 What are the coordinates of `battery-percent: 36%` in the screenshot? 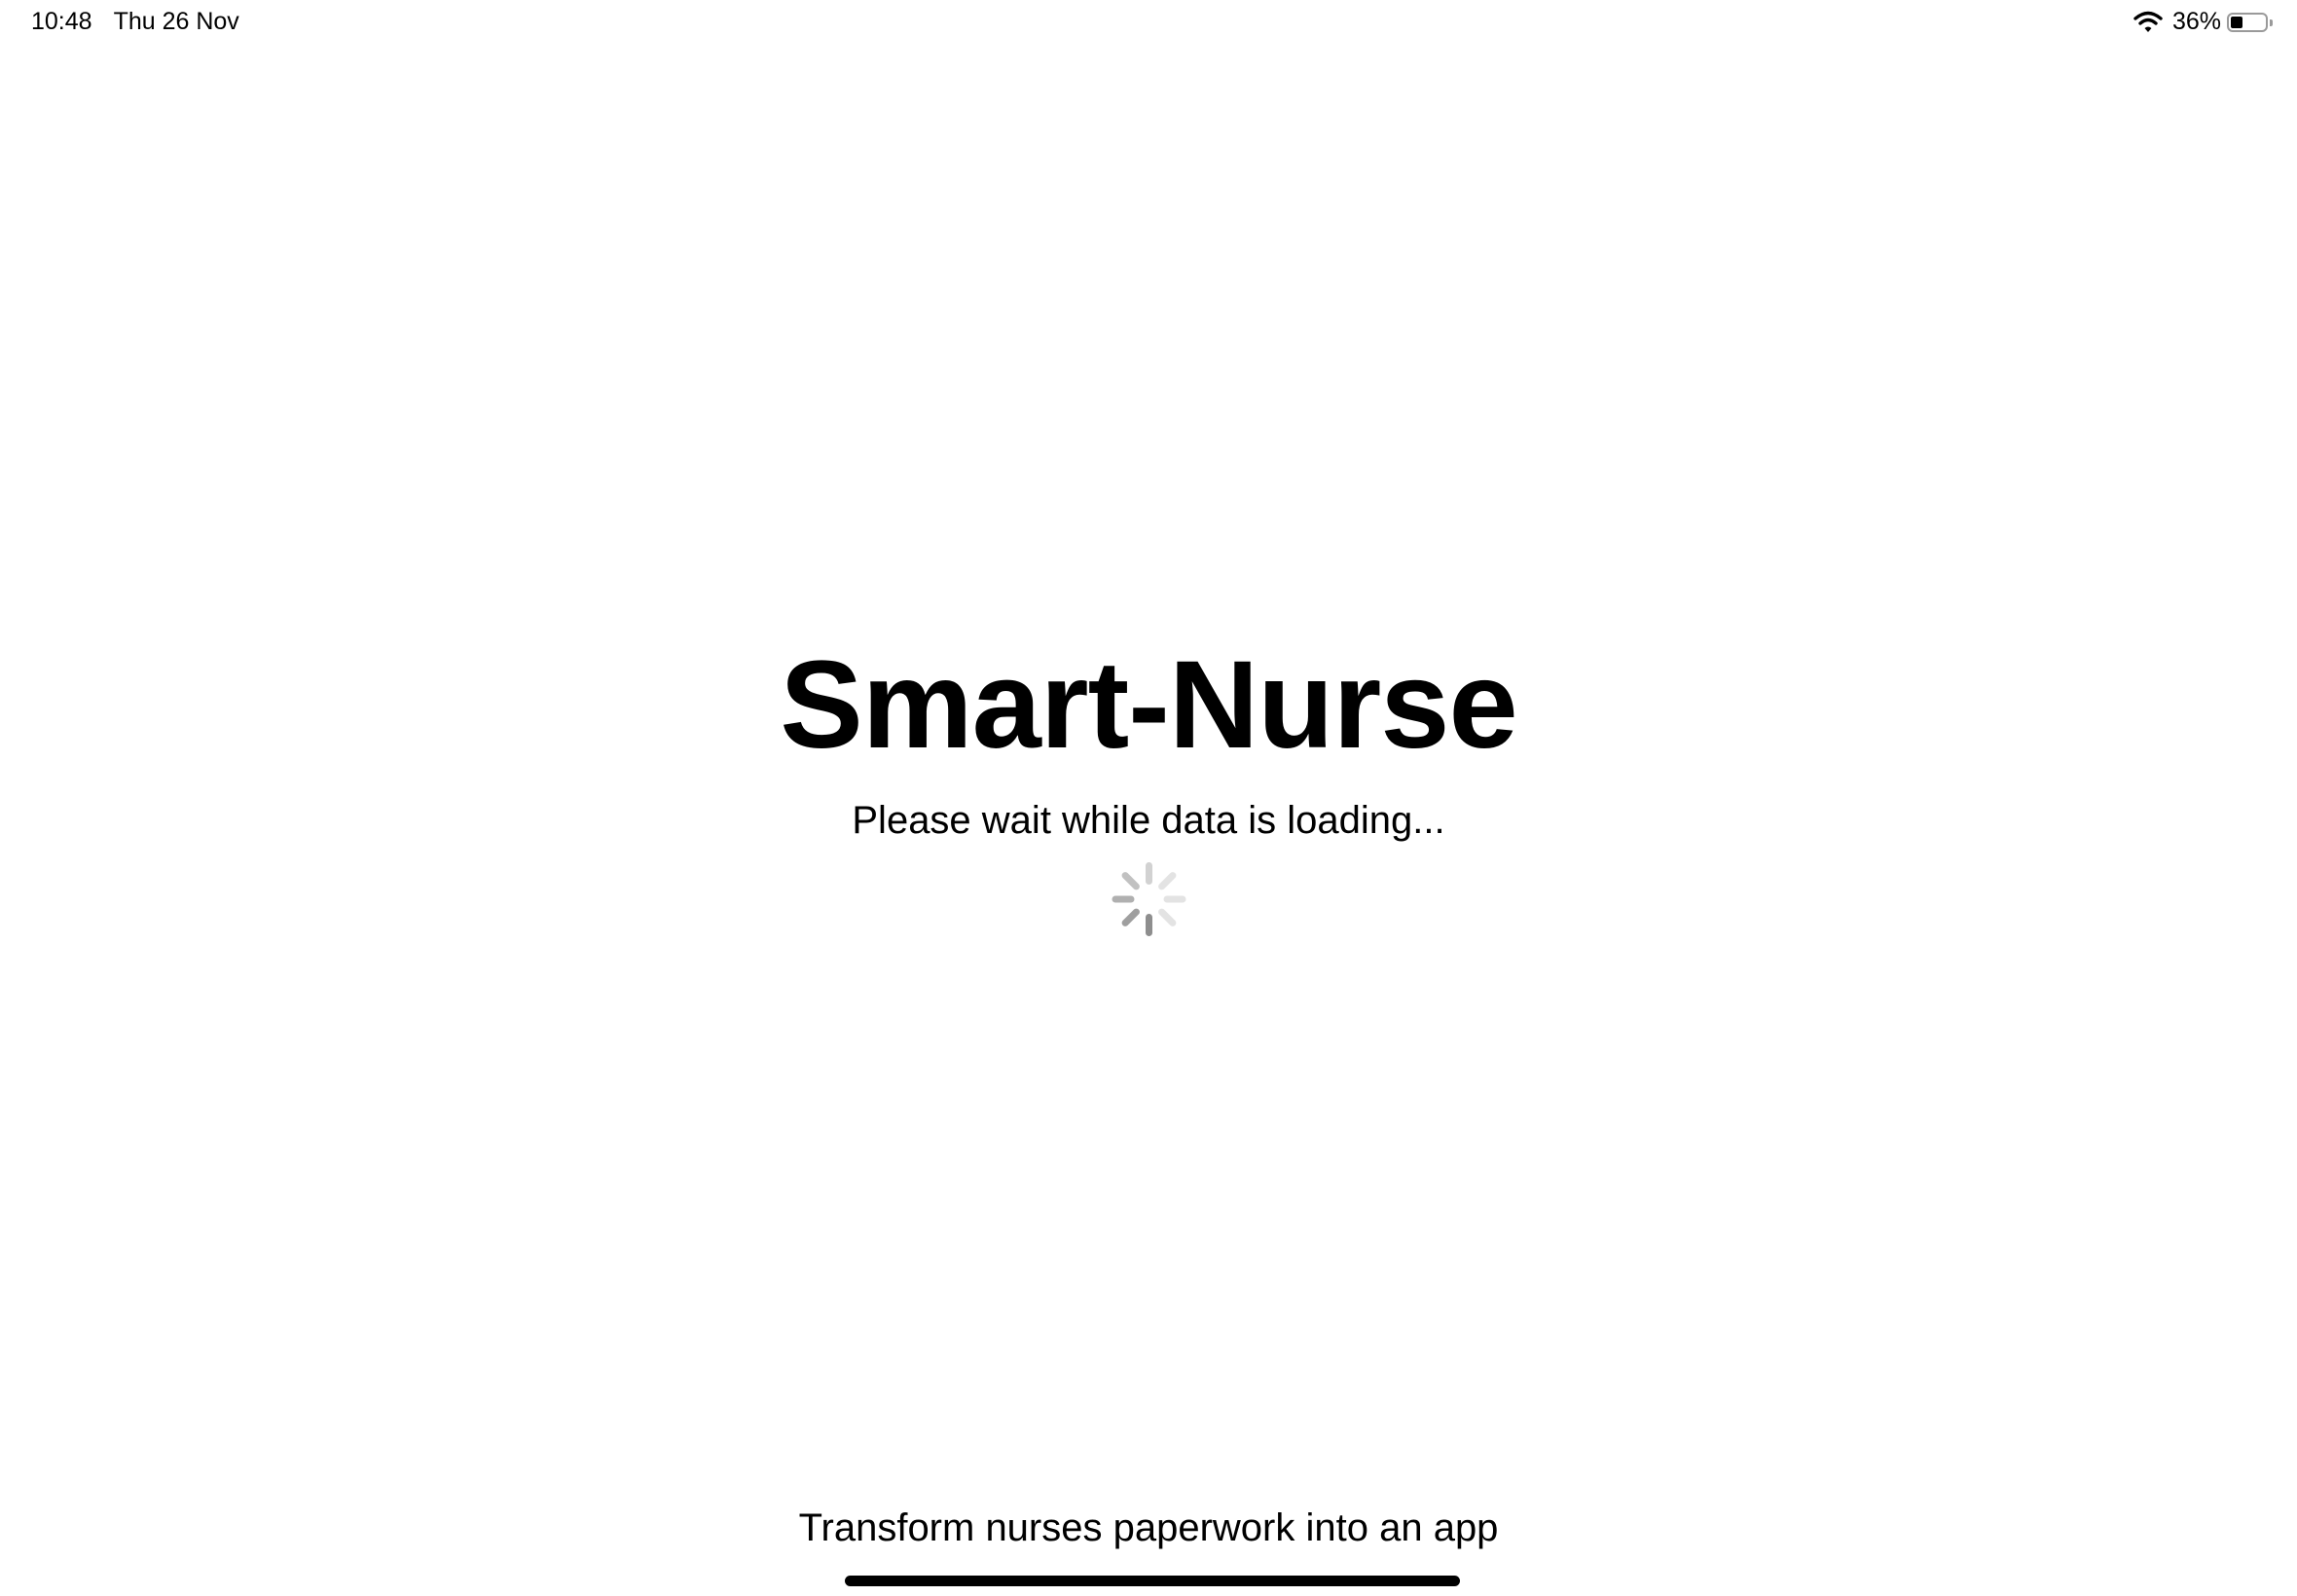 It's located at (2196, 21).